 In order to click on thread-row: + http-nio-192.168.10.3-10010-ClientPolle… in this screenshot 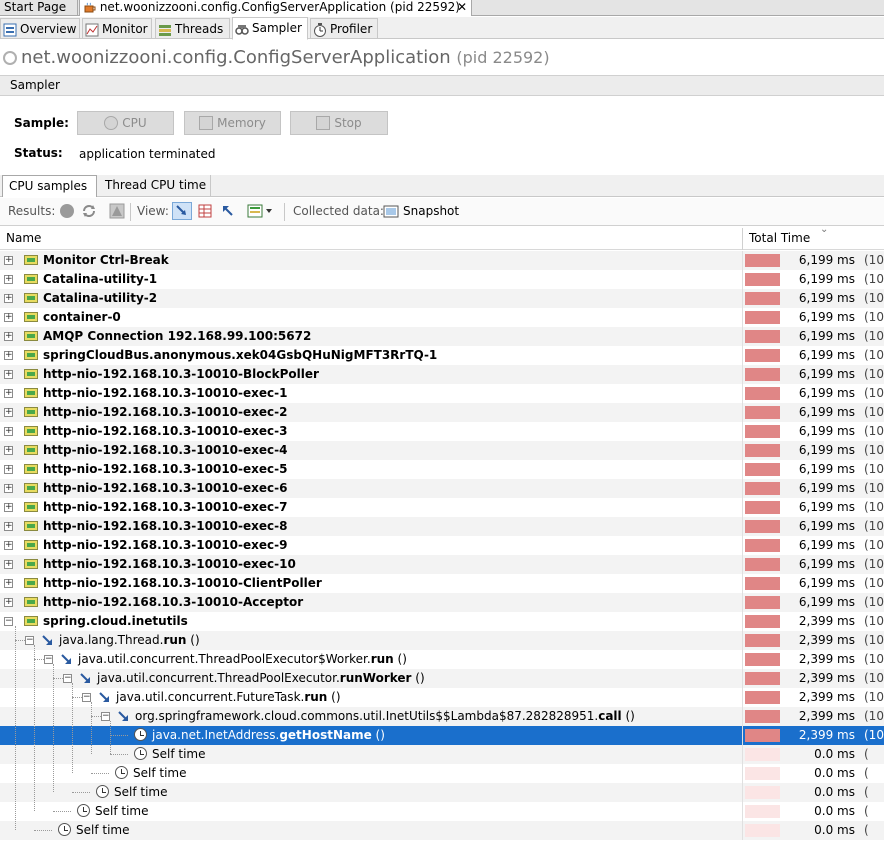, I will do `click(442, 583)`.